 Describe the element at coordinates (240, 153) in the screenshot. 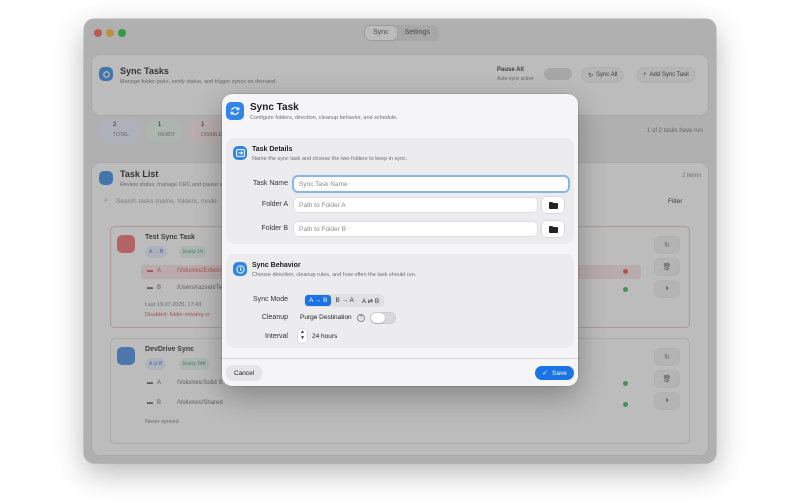

I see `task-details-icon` at that location.